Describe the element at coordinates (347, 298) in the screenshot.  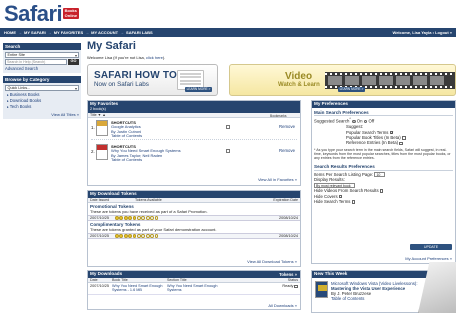
I see `new-book-toc-link: Table of Contents` at that location.